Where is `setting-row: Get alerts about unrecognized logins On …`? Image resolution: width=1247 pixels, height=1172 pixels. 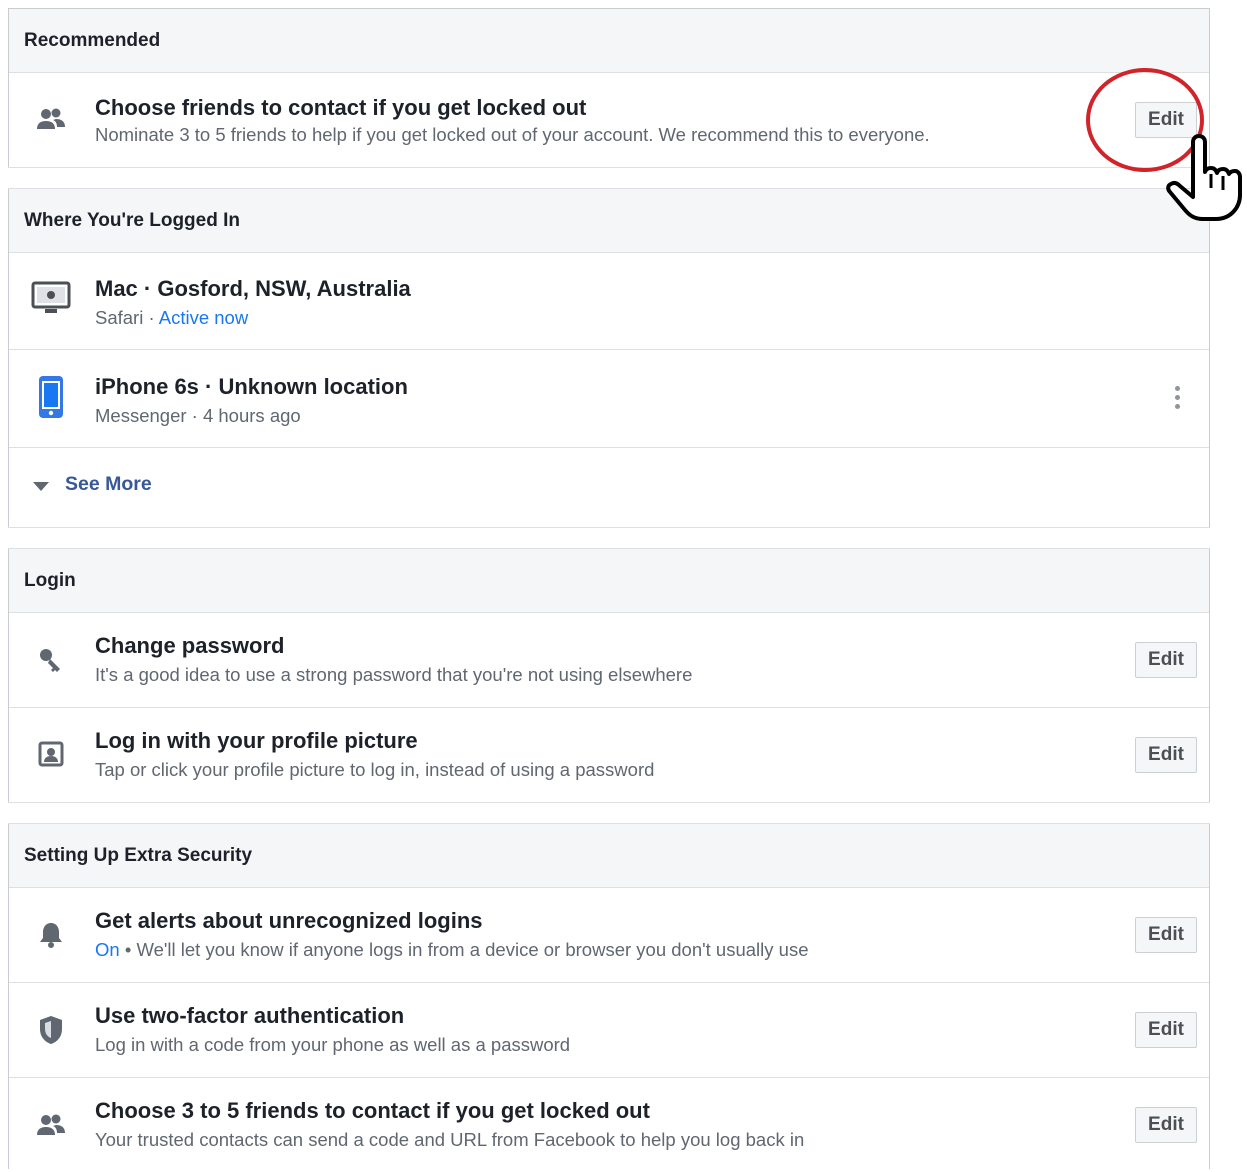 setting-row: Get alerts about unrecognized logins On … is located at coordinates (609, 935).